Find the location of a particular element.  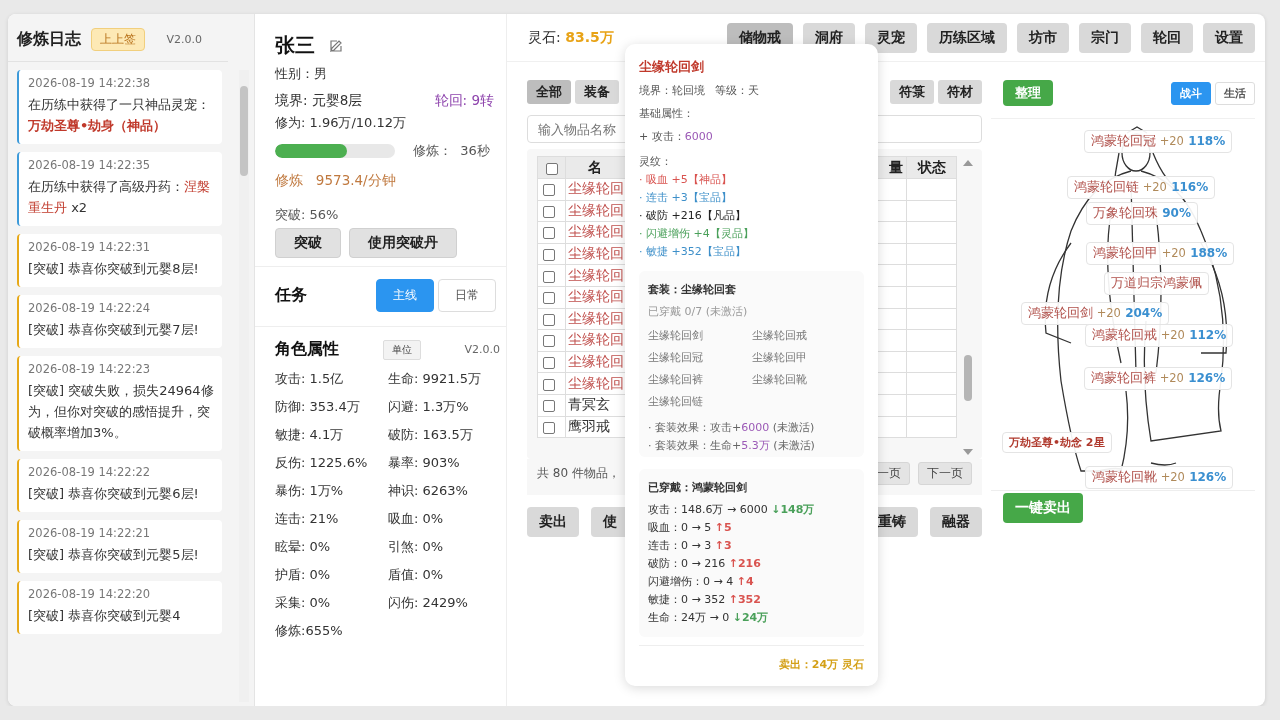

set-piece: 尘缘轮回靴 is located at coordinates (779, 380).